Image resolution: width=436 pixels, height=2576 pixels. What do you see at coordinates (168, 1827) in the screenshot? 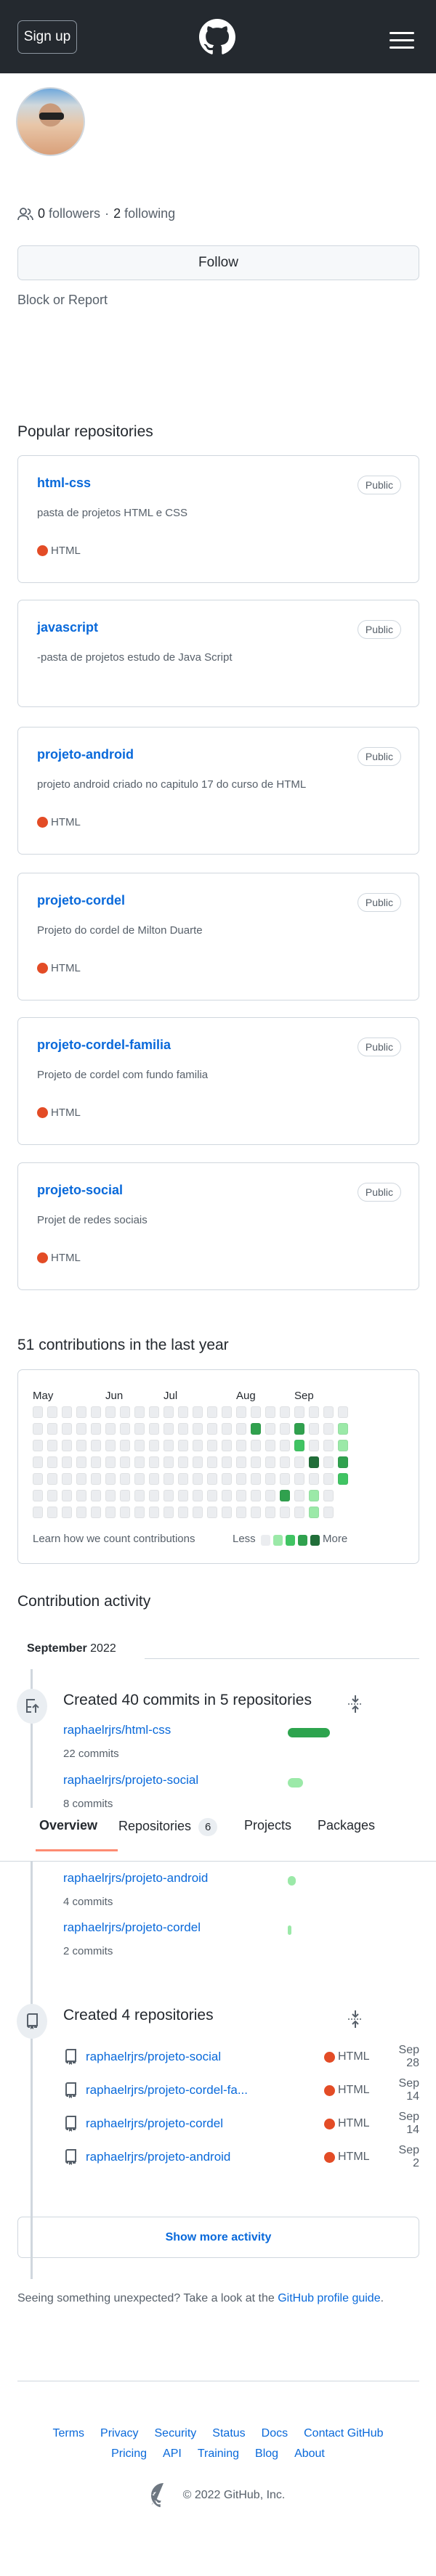
I see `tab-repositories: Repositories 6` at bounding box center [168, 1827].